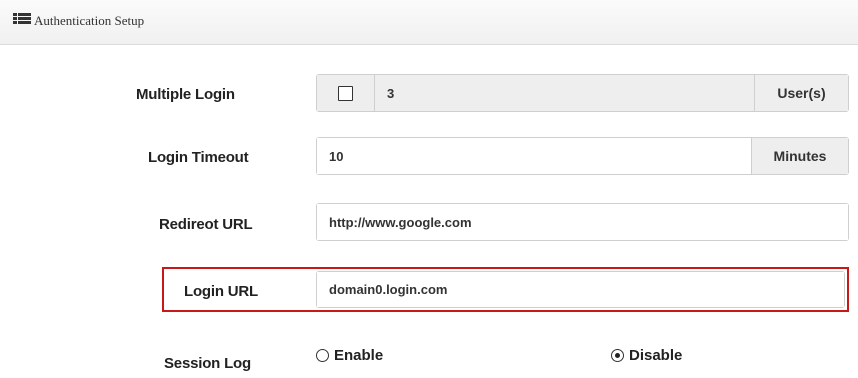 The height and width of the screenshot is (378, 858). I want to click on multiple-login-checkbox-addon, so click(346, 93).